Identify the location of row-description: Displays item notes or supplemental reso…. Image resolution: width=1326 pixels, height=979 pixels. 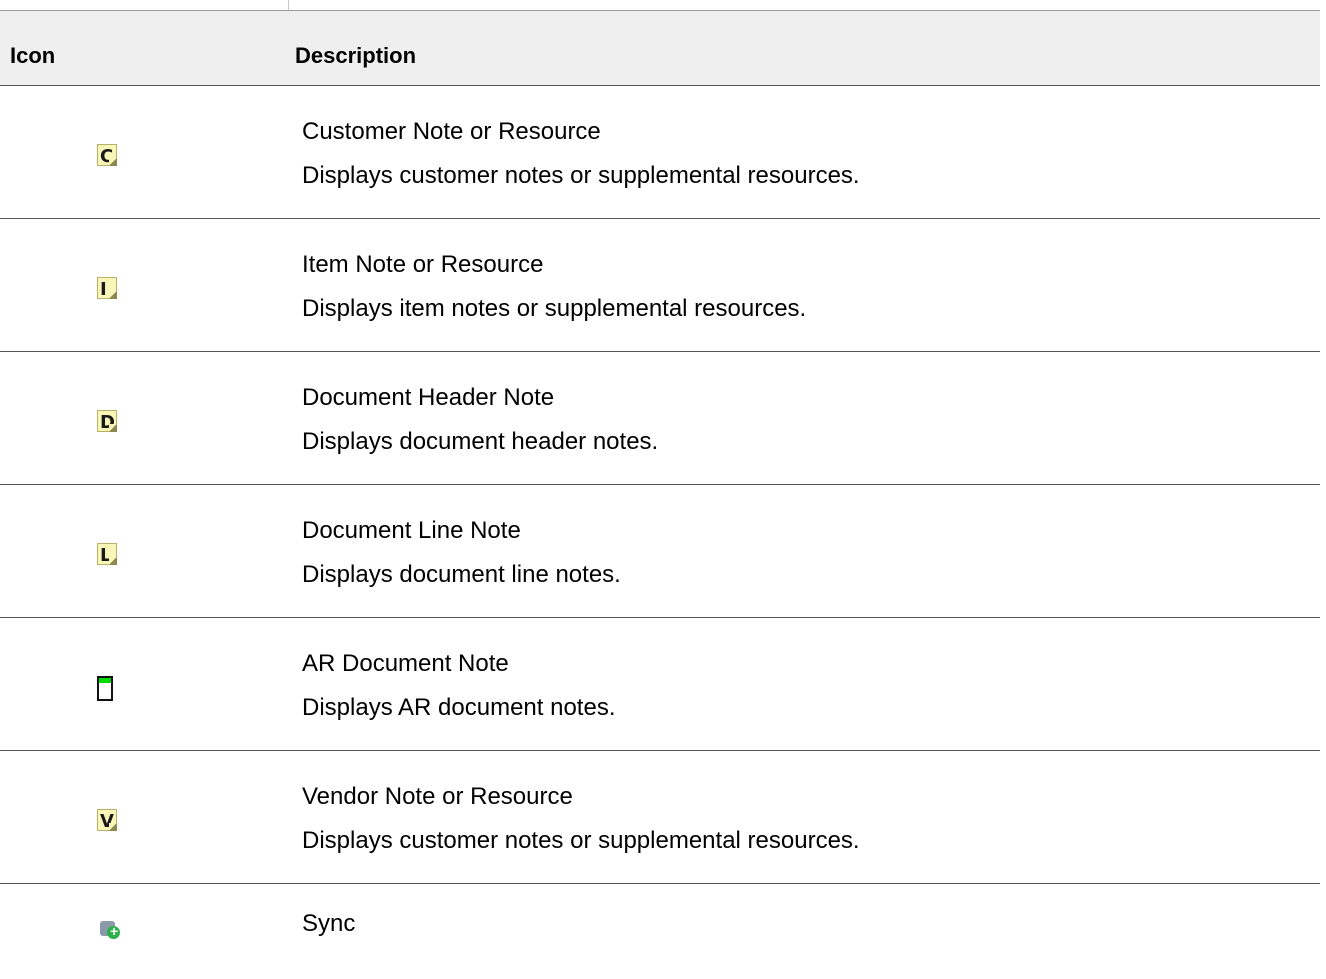
(554, 308).